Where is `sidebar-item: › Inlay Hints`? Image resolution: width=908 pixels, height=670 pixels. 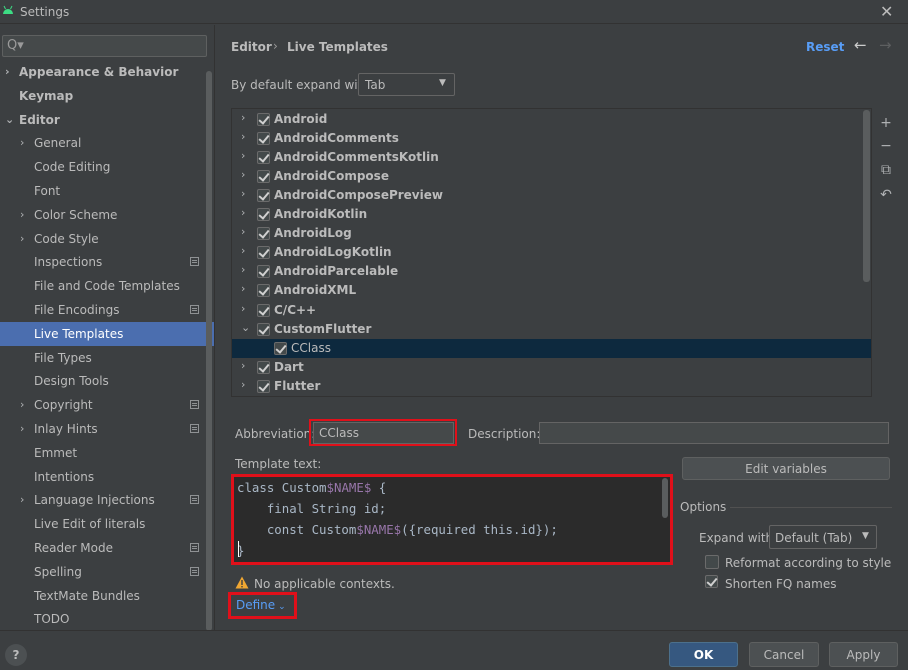 sidebar-item: › Inlay Hints is located at coordinates (107, 429).